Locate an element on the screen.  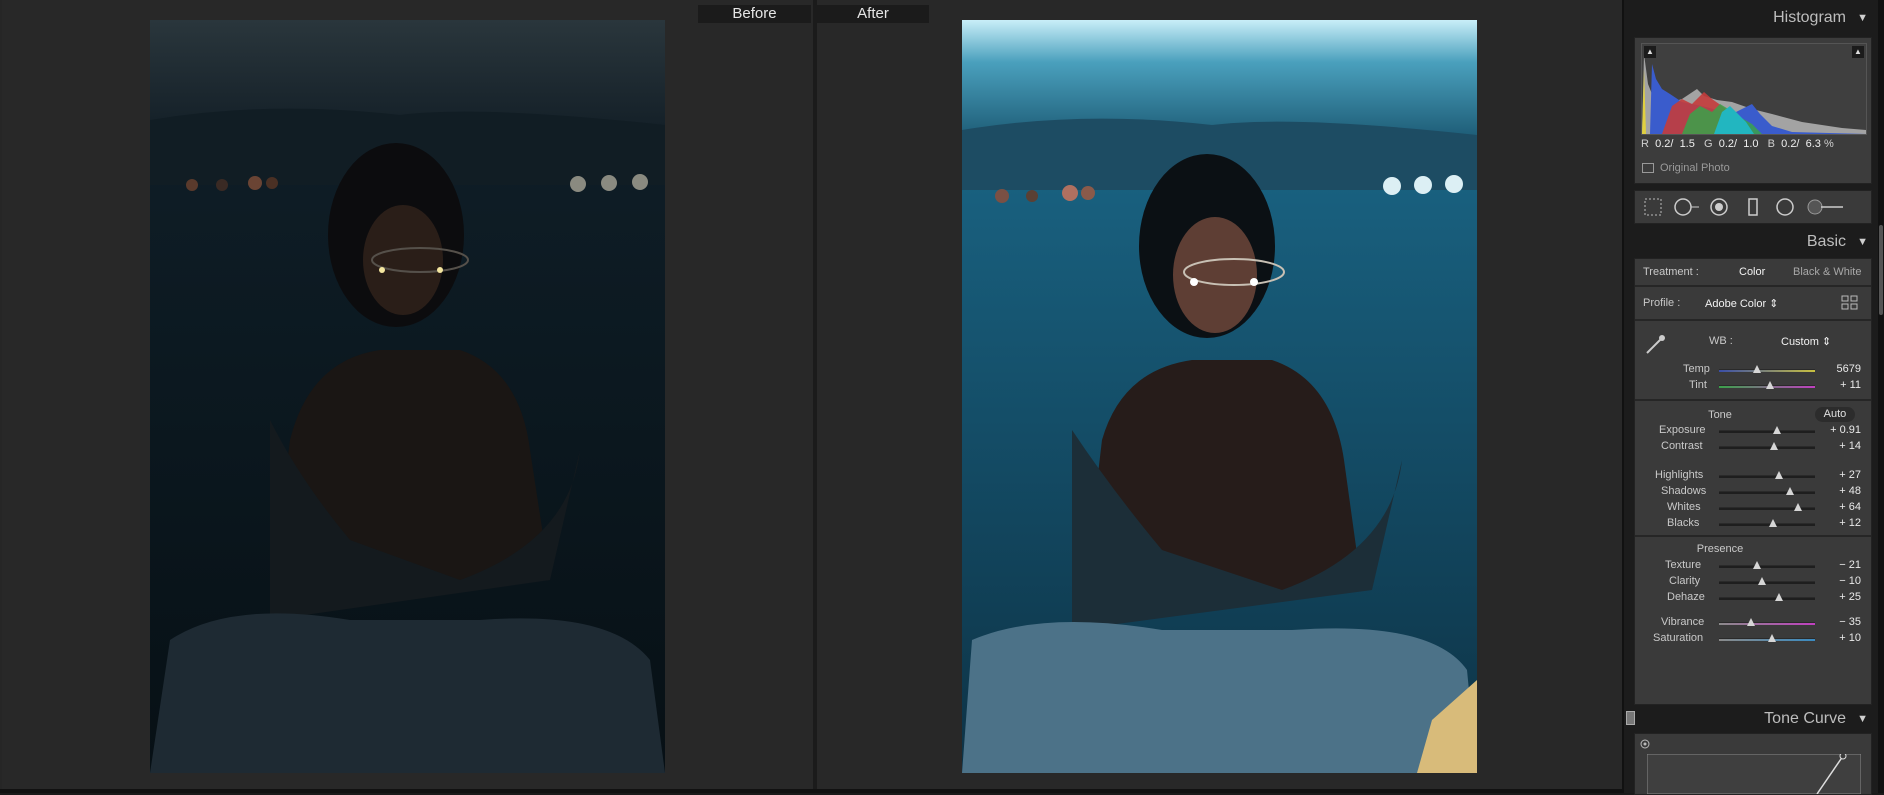
graduated-filter-icon is located at coordinates (1753, 207).